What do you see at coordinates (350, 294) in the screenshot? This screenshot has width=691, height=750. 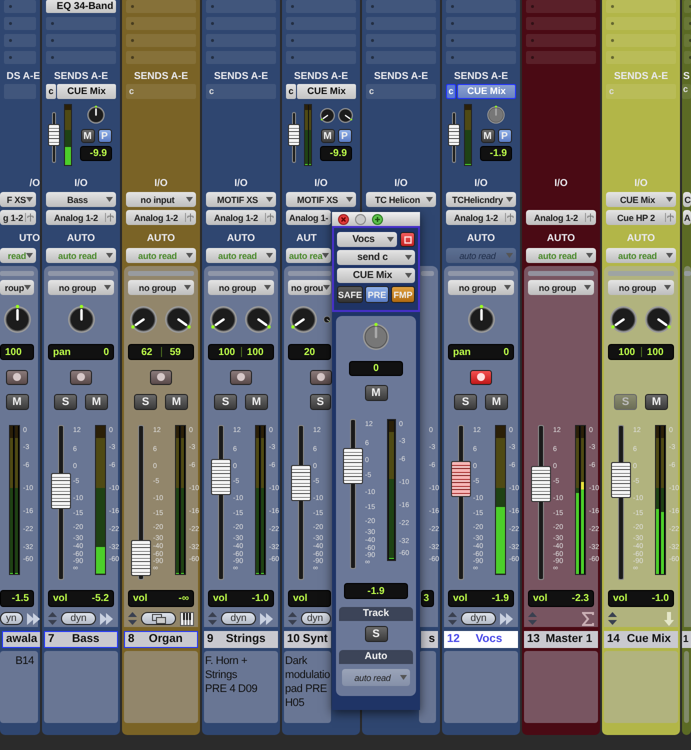 I see `safe-button: SAFE` at bounding box center [350, 294].